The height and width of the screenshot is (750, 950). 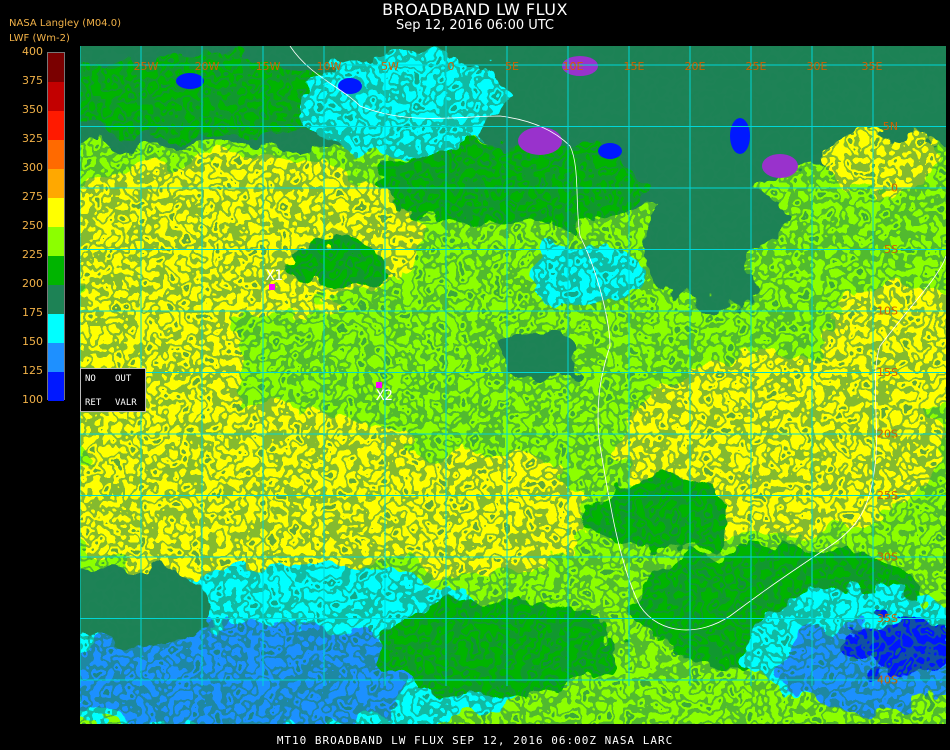 What do you see at coordinates (32, 283) in the screenshot?
I see `legend-tick-label: 200` at bounding box center [32, 283].